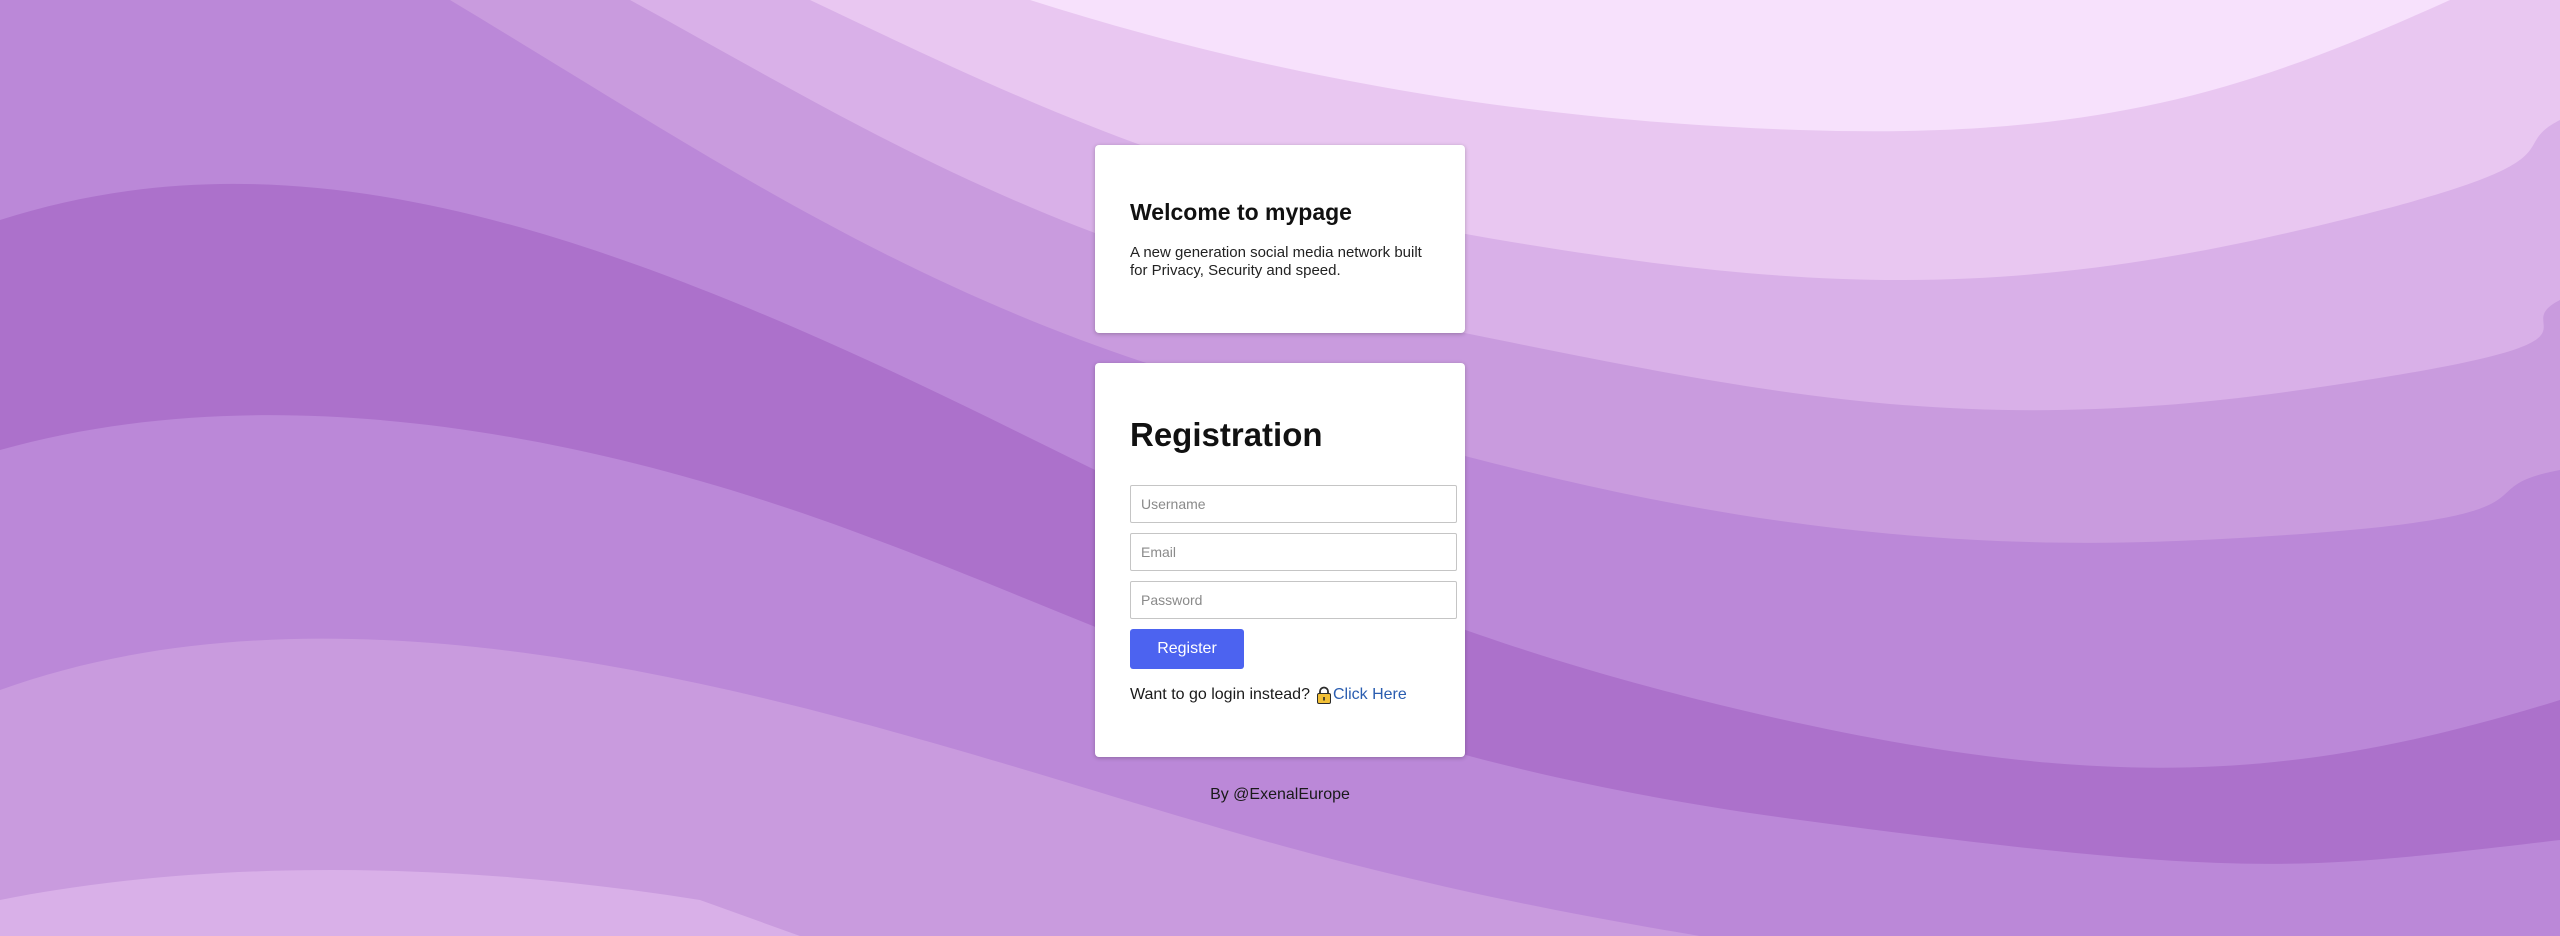 The width and height of the screenshot is (2560, 936). What do you see at coordinates (1280, 794) in the screenshot?
I see `footer-credit: By @ExenalEurope` at bounding box center [1280, 794].